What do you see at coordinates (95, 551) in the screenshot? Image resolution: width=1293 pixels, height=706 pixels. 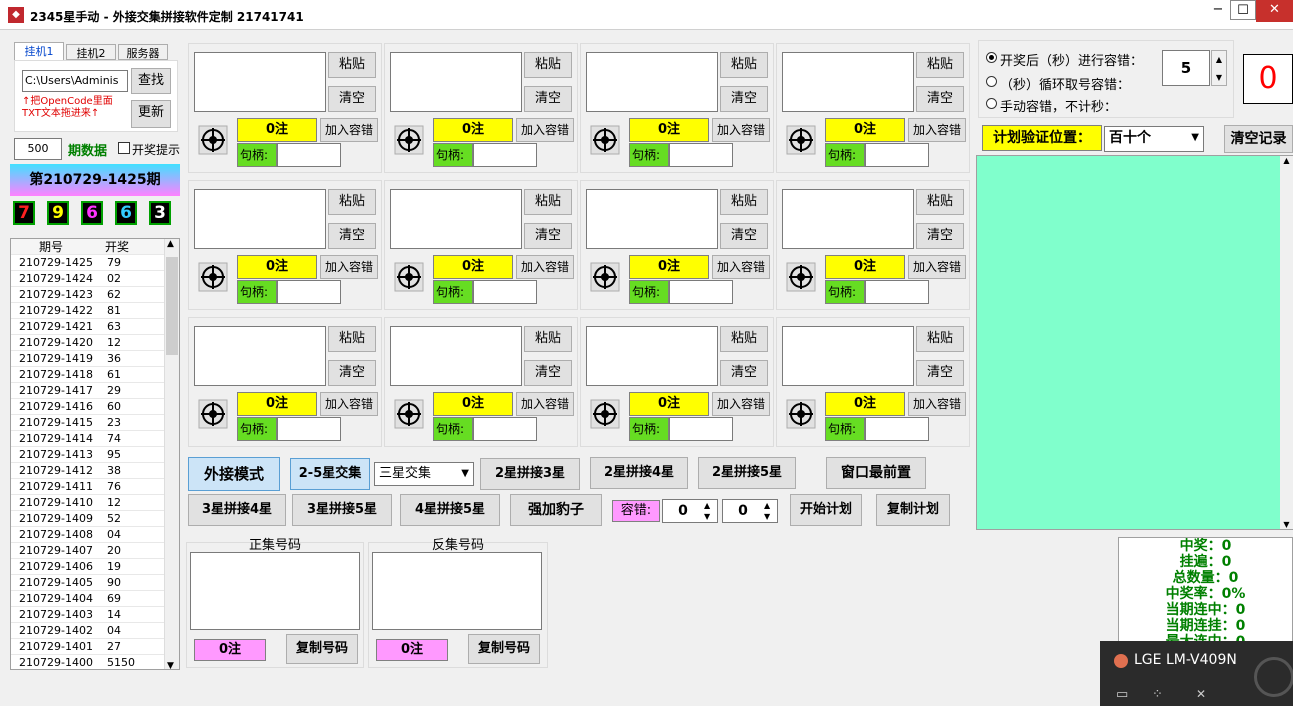 I see `list-item: 210729-1407 20` at bounding box center [95, 551].